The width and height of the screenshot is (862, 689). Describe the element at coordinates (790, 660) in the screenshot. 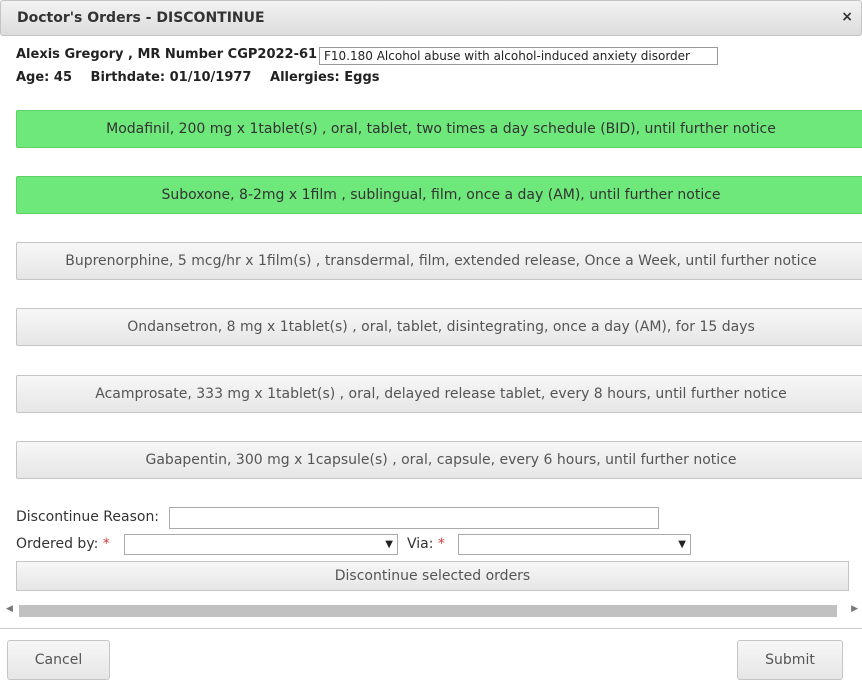

I see `submit-button: Submit` at that location.